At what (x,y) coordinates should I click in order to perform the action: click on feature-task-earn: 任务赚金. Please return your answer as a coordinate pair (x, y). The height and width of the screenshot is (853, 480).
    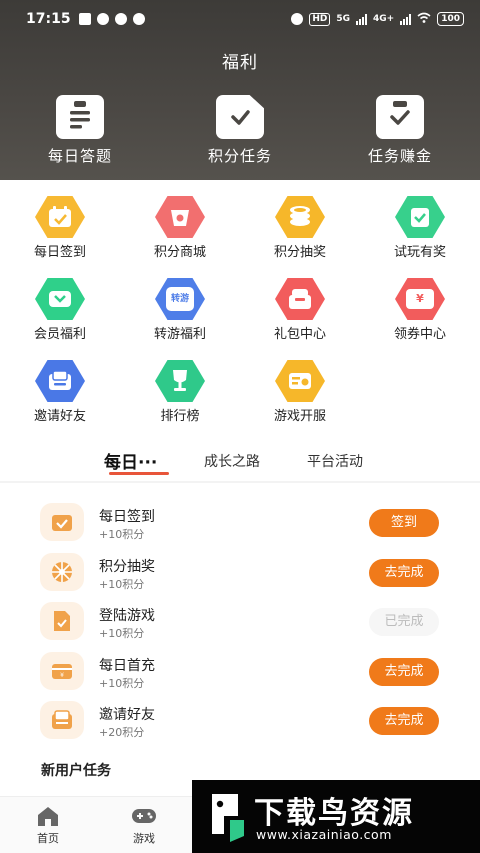
    Looking at the image, I should click on (400, 130).